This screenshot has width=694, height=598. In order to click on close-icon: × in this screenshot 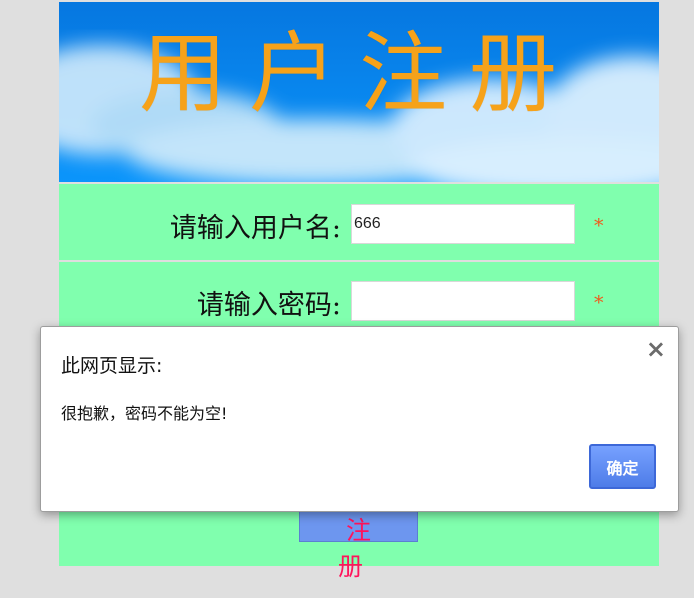, I will do `click(656, 349)`.